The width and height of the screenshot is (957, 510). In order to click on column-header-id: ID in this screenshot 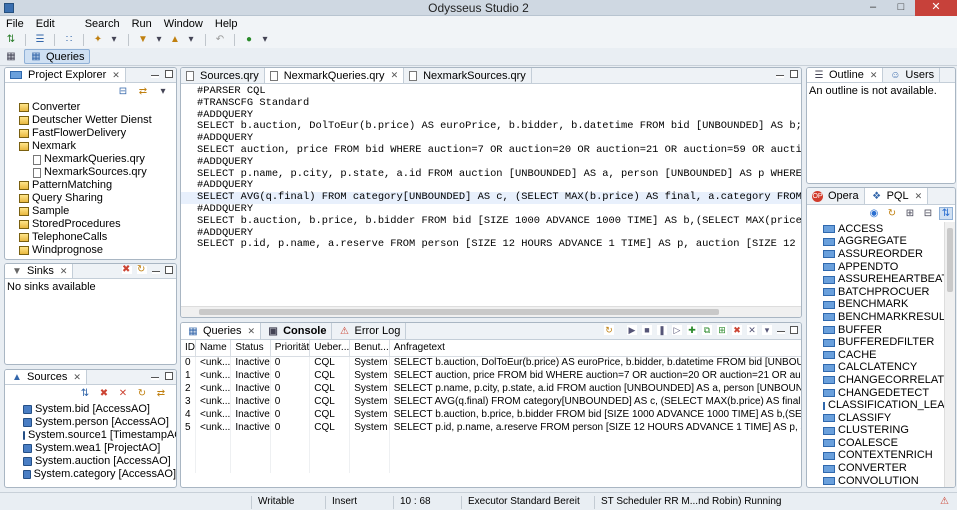, I will do `click(188, 348)`.